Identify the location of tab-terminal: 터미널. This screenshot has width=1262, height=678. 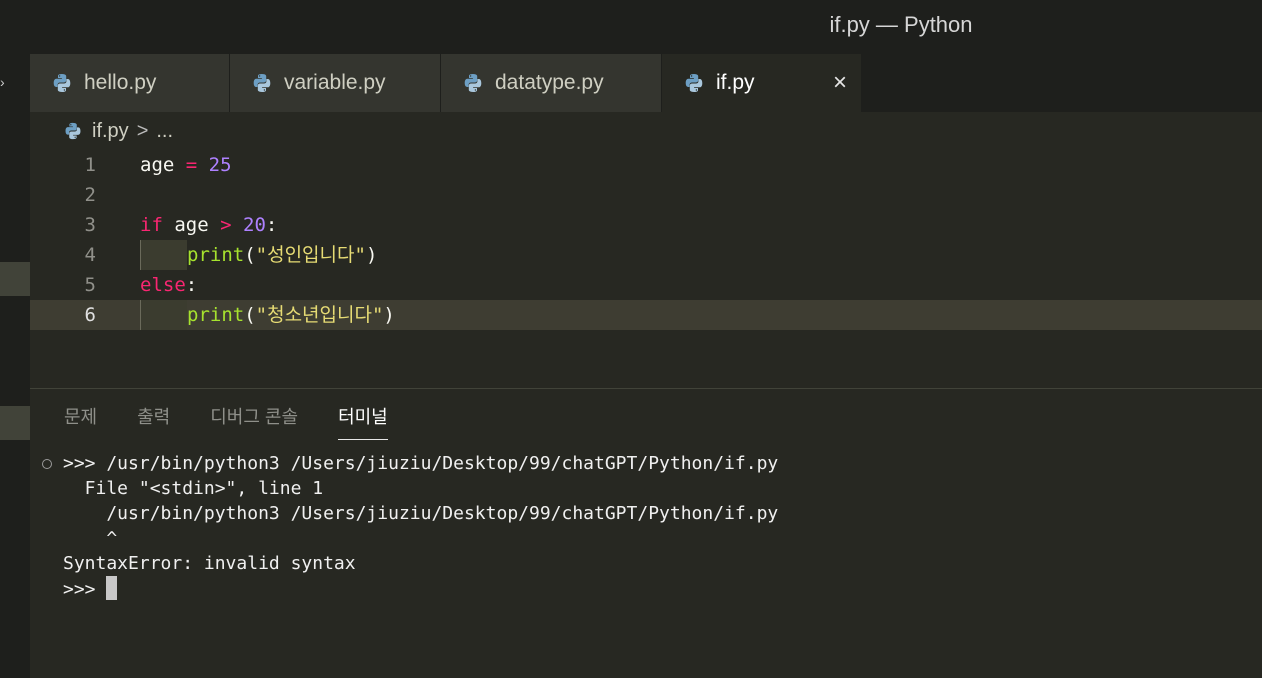
(363, 417).